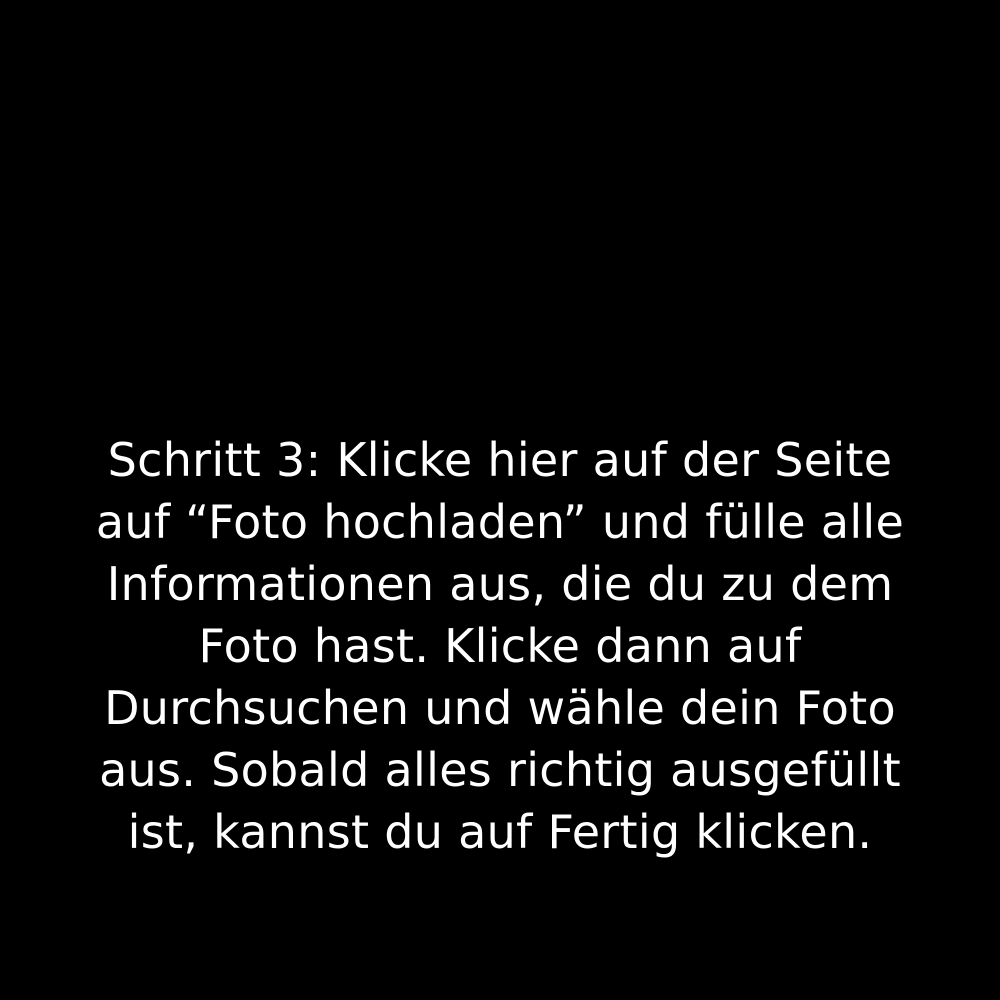 The image size is (1000, 1000). What do you see at coordinates (500, 460) in the screenshot?
I see `instruction-line-1: Schritt 3: Klicke hier auf der Seite` at bounding box center [500, 460].